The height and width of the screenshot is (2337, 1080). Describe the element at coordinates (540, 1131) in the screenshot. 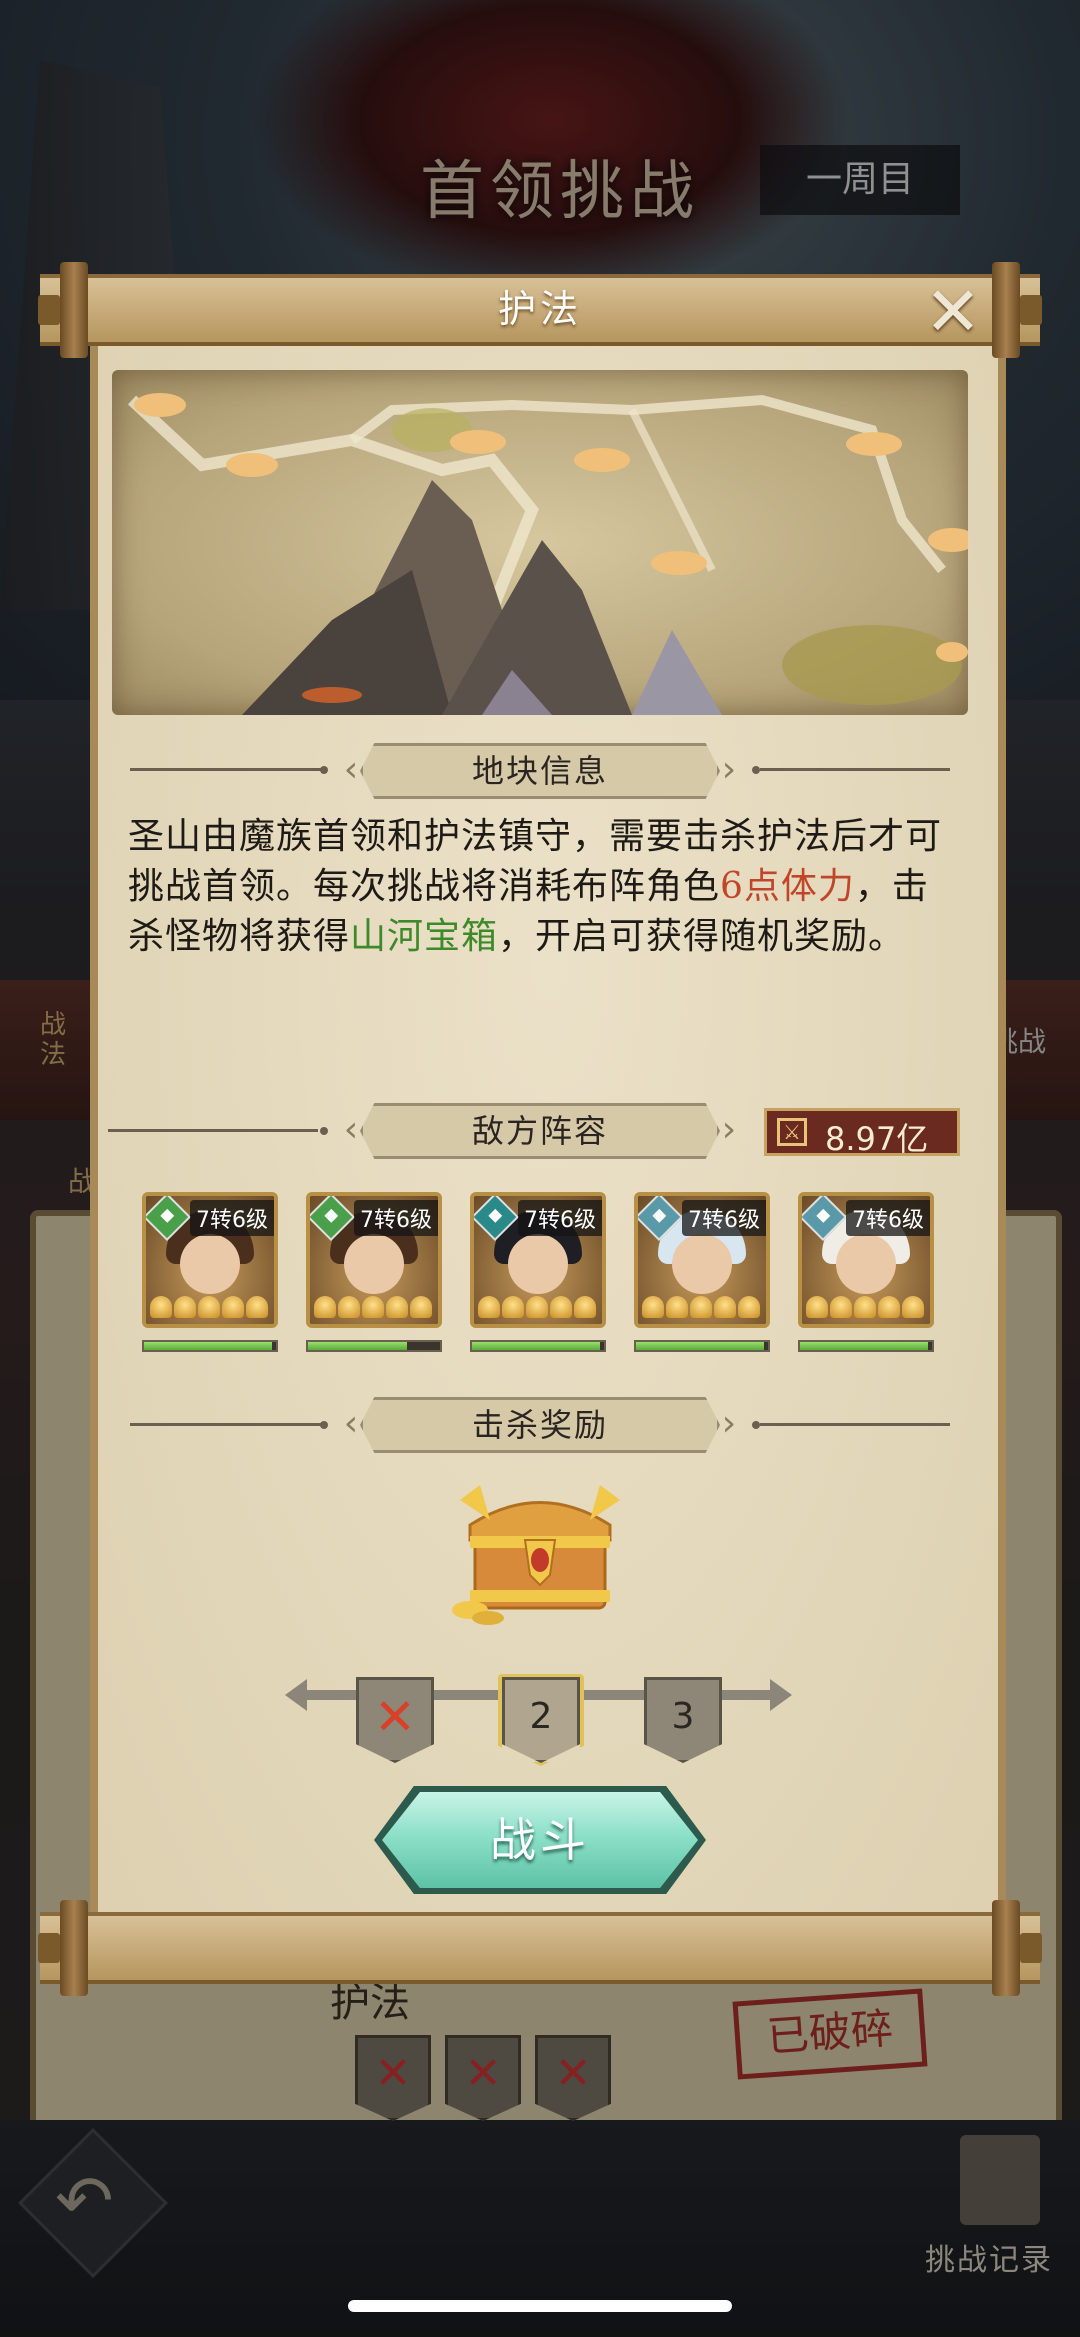

I see `section-header-enemy: 敌方阵容` at that location.